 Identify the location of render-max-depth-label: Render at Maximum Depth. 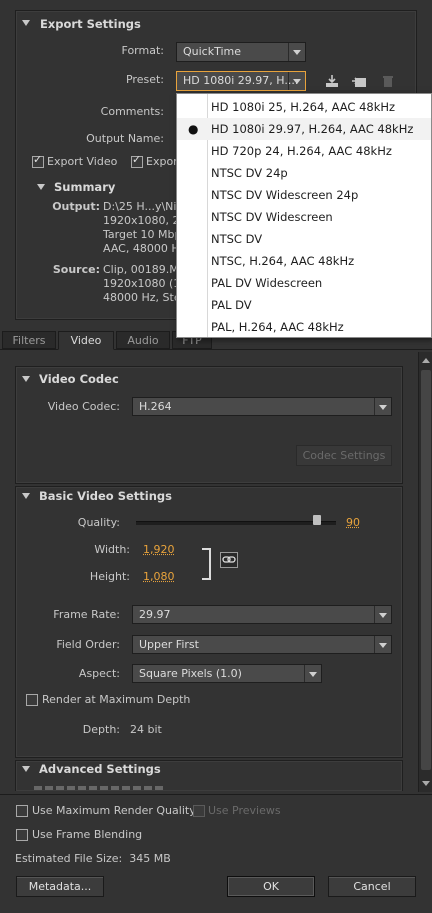
(116, 699).